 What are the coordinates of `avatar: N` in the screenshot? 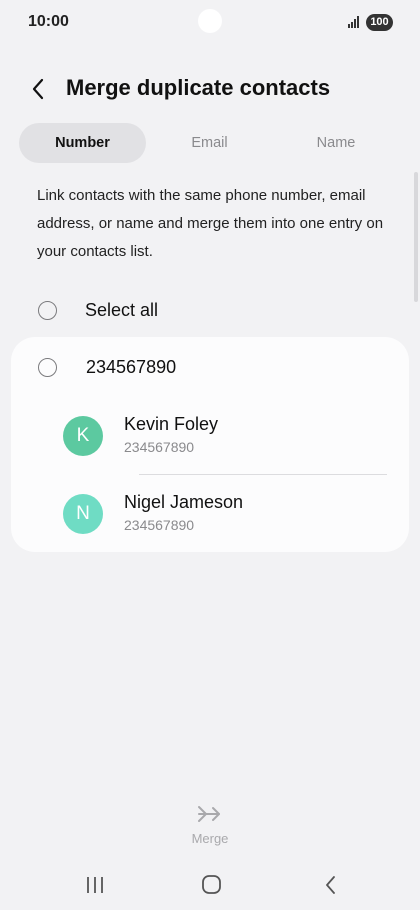 It's located at (83, 514).